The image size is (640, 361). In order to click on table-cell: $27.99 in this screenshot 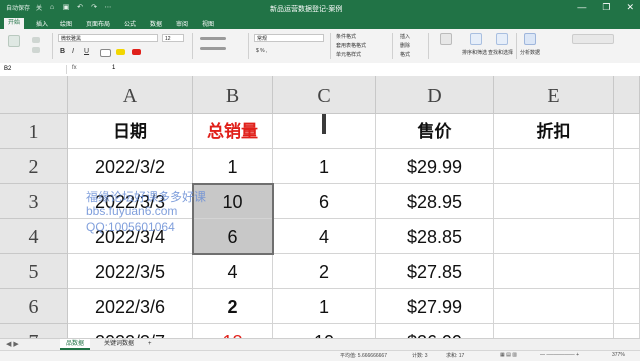, I will do `click(435, 306)`.